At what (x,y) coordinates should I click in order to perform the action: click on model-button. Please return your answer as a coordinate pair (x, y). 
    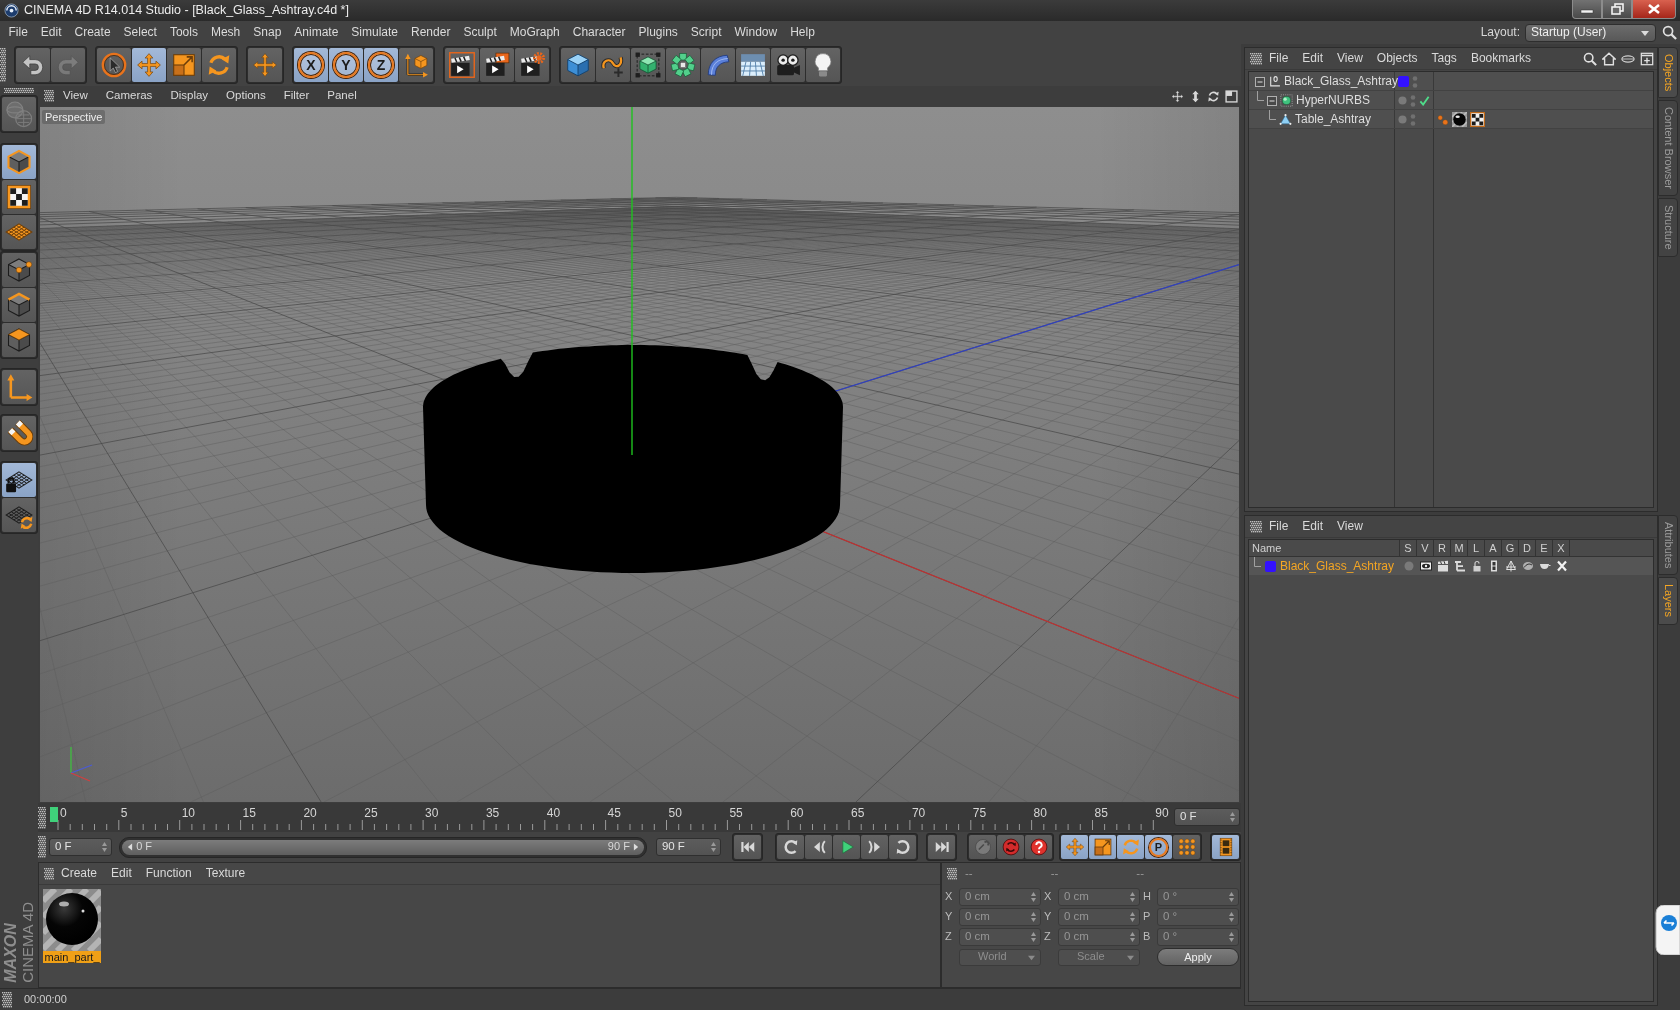
    Looking at the image, I should click on (19, 162).